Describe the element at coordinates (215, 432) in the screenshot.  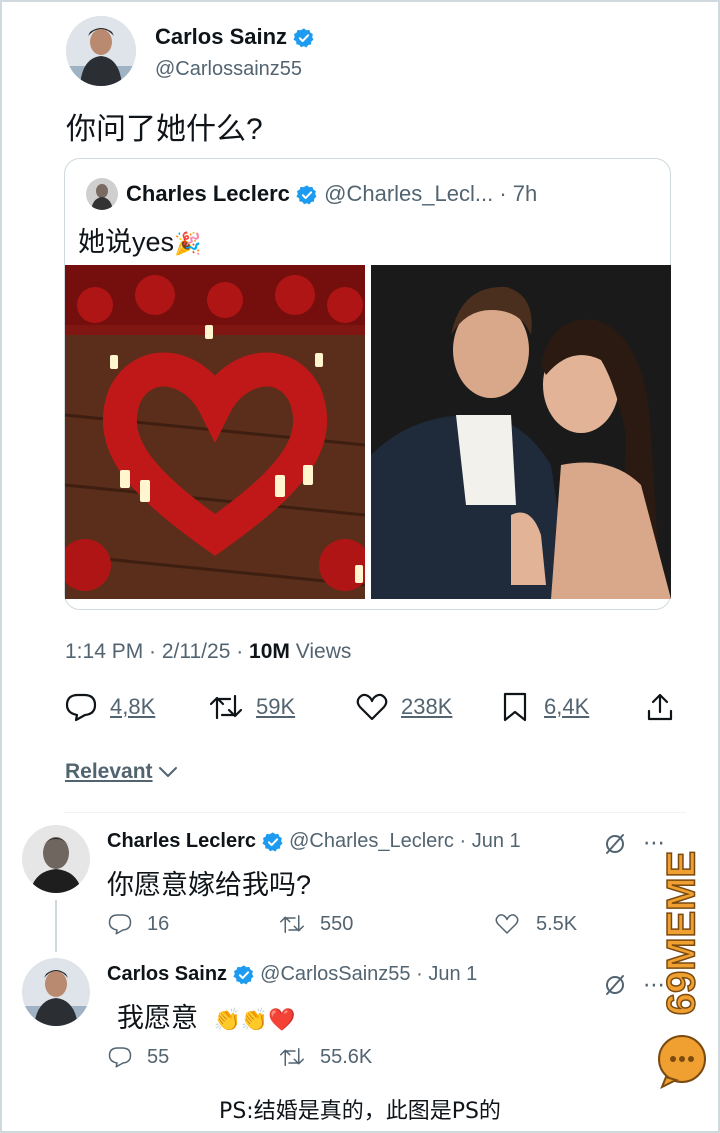
I see `photo-rose-heart` at that location.